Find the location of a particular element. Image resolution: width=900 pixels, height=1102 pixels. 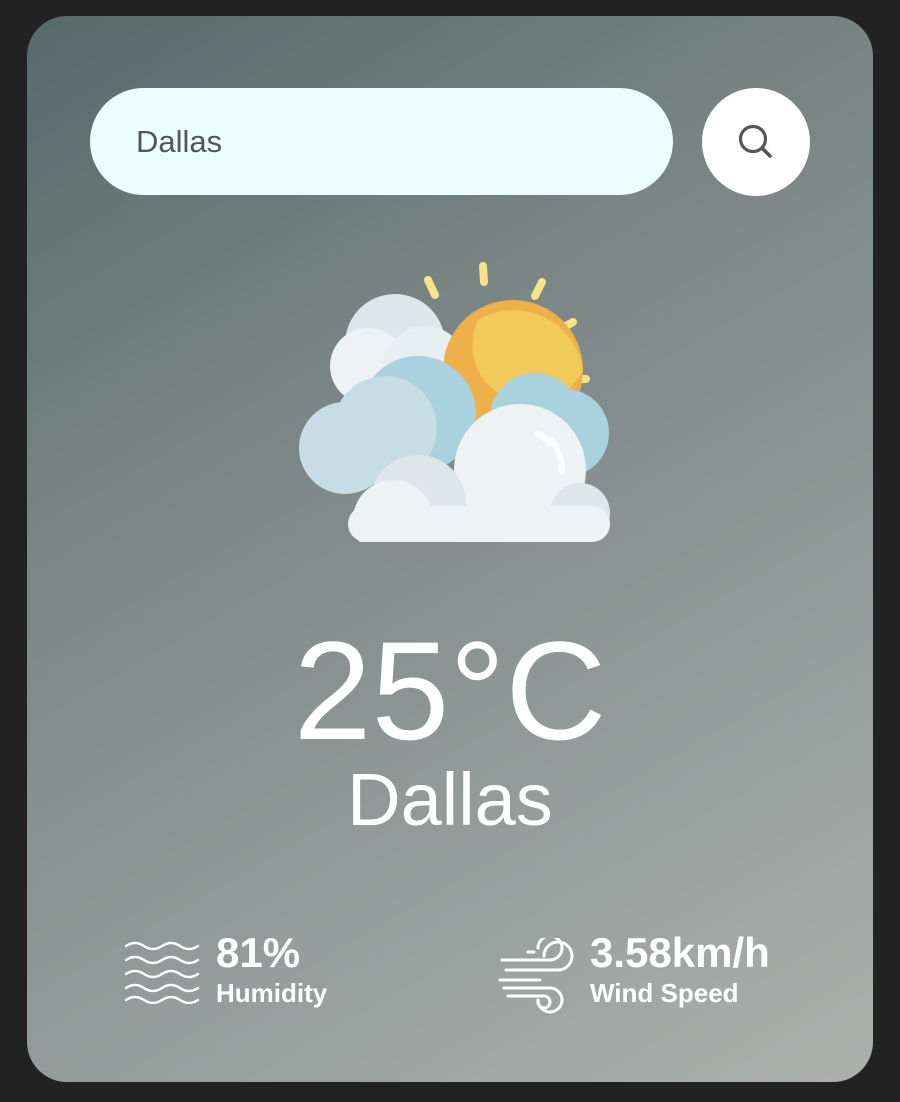

wind-icon is located at coordinates (536, 976).